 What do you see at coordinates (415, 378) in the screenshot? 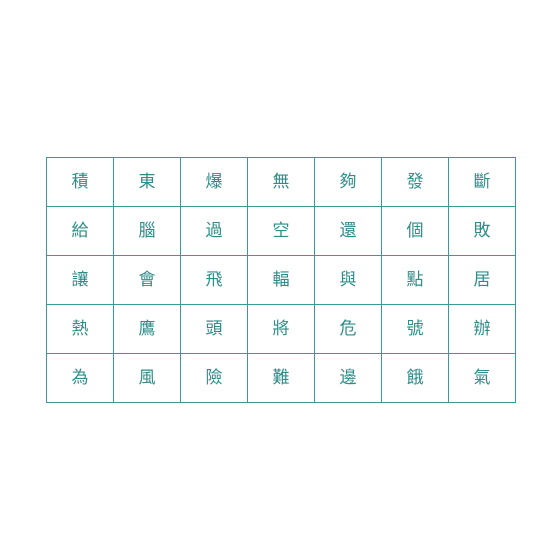
I see `grid-cell: 餓` at bounding box center [415, 378].